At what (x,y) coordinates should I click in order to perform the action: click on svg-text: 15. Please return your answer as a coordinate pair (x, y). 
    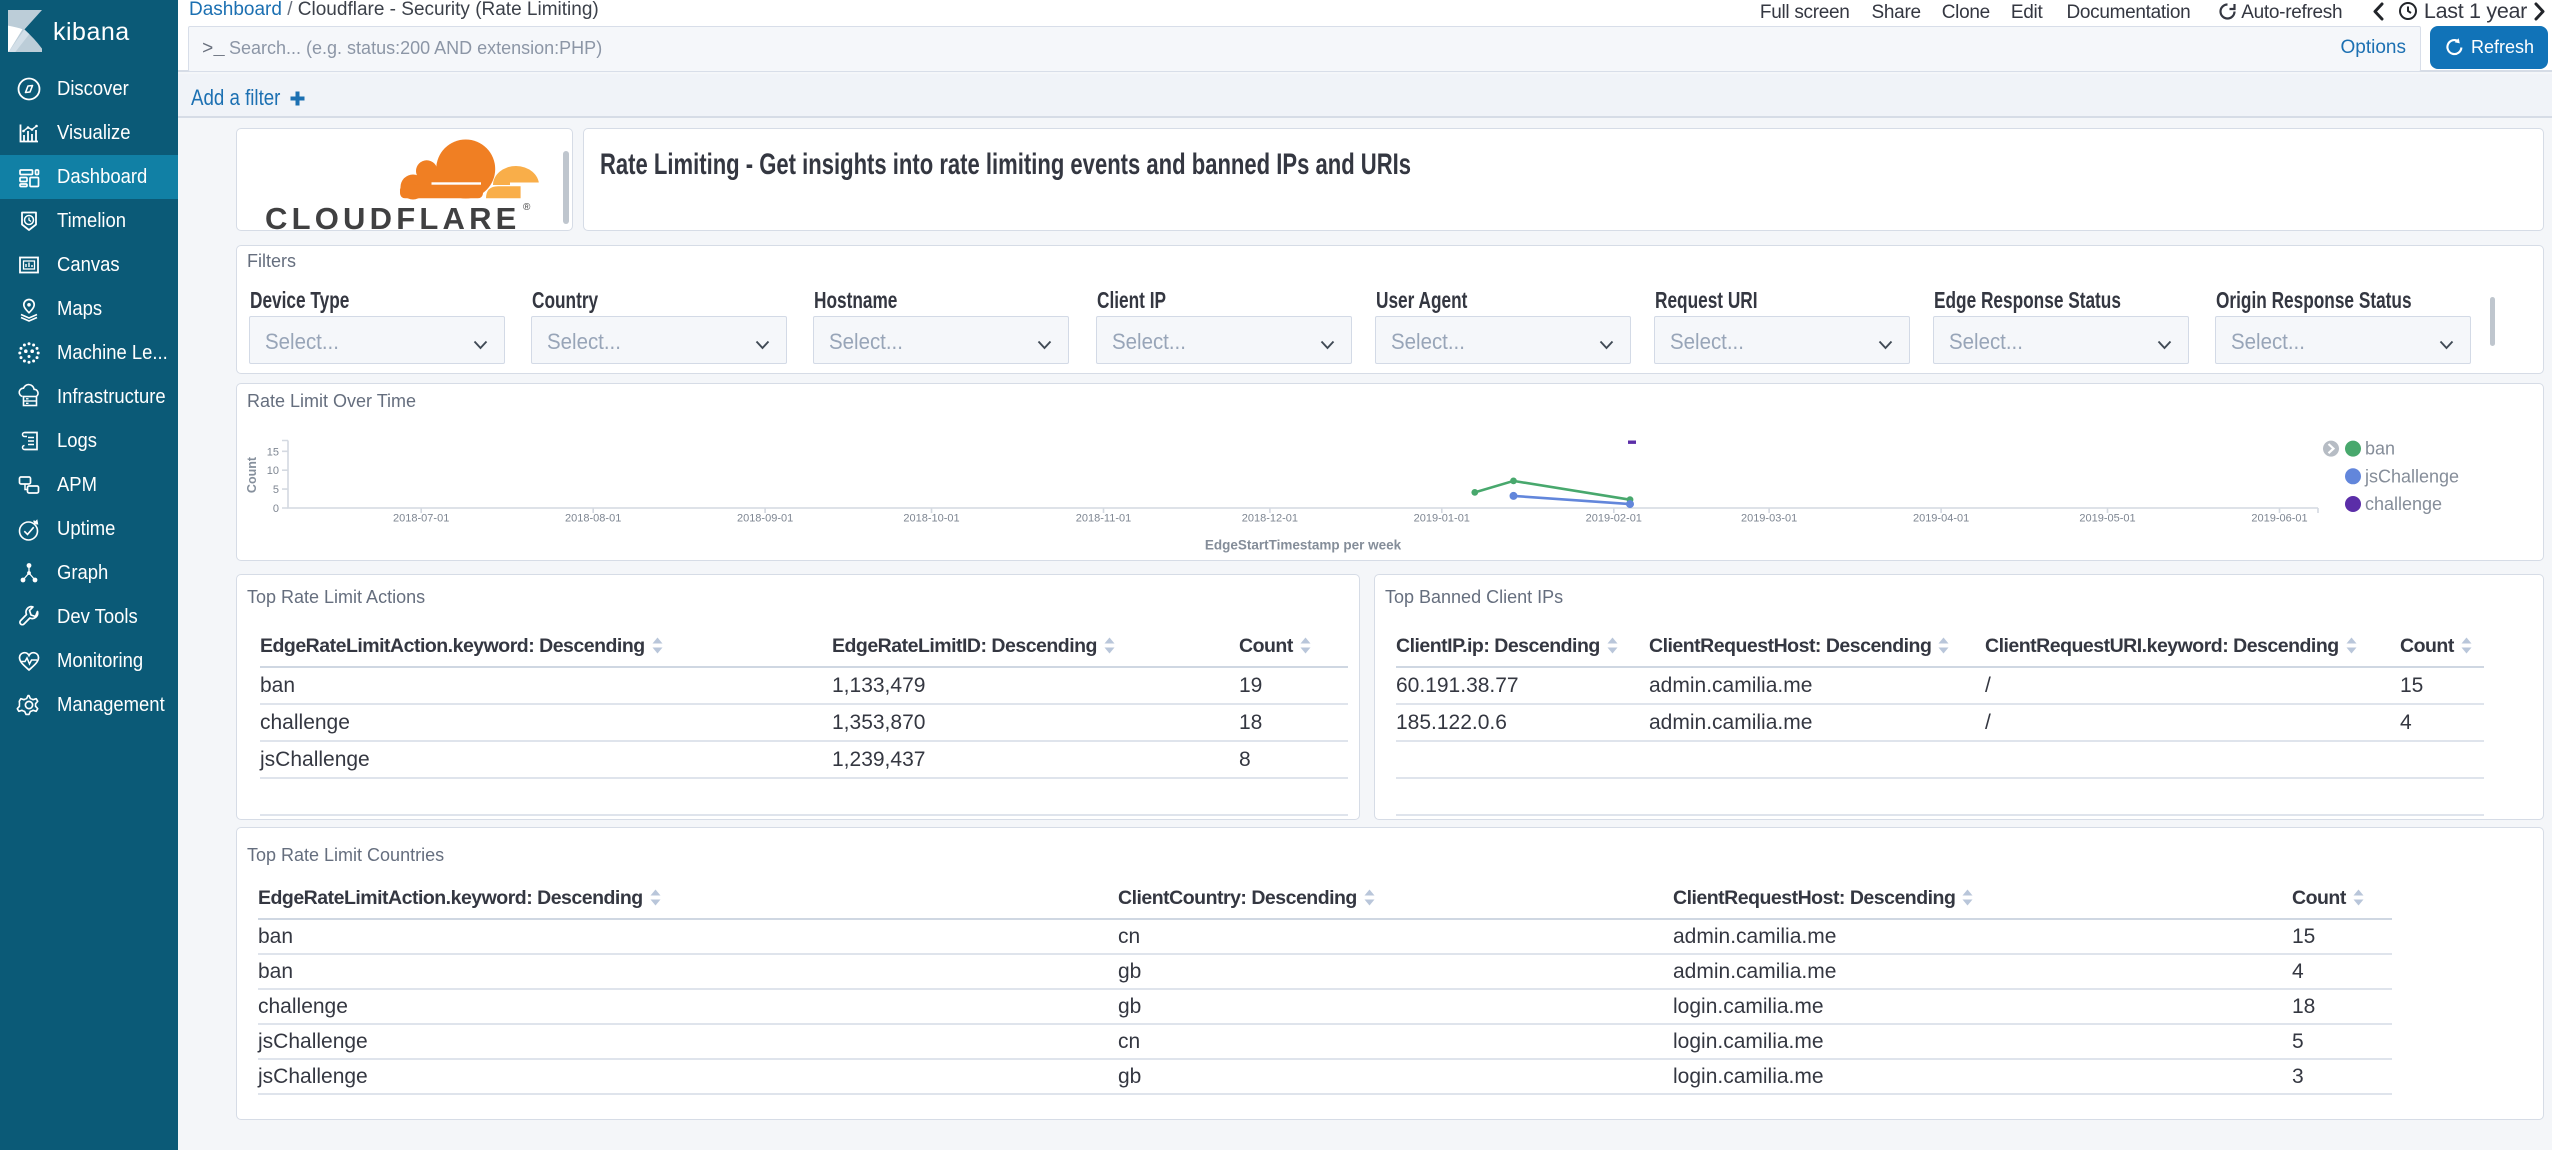
    Looking at the image, I should click on (273, 452).